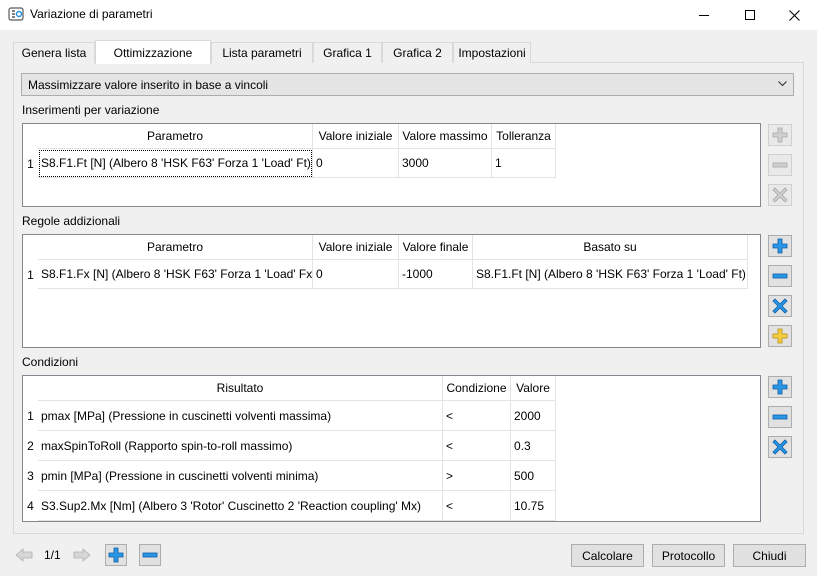  I want to click on previous-page-button, so click(24, 555).